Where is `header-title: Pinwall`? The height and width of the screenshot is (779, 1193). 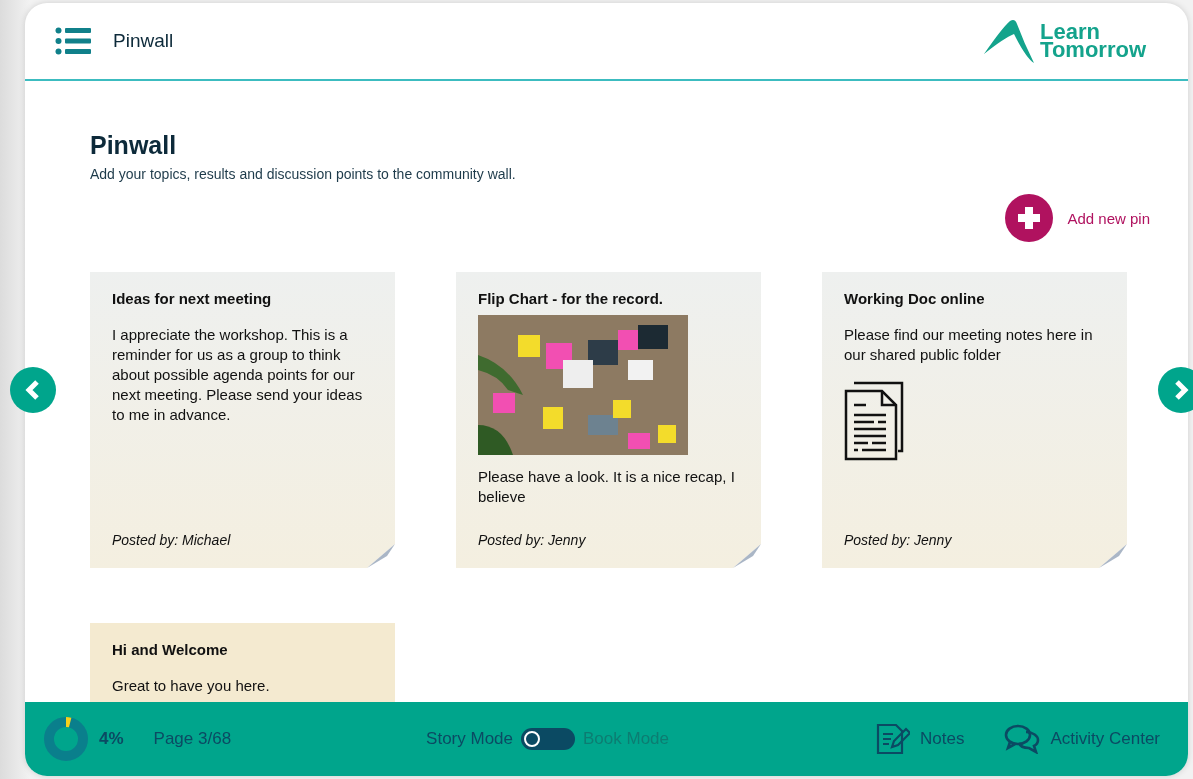
header-title: Pinwall is located at coordinates (143, 41).